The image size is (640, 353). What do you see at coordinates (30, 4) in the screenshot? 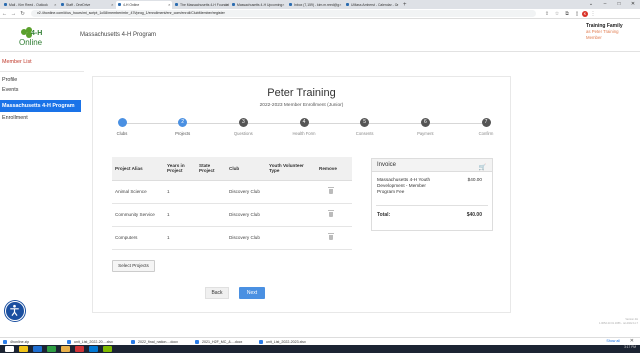
I see `browser-tab: Mail - Kim Reed - Outlook ×` at bounding box center [30, 4].